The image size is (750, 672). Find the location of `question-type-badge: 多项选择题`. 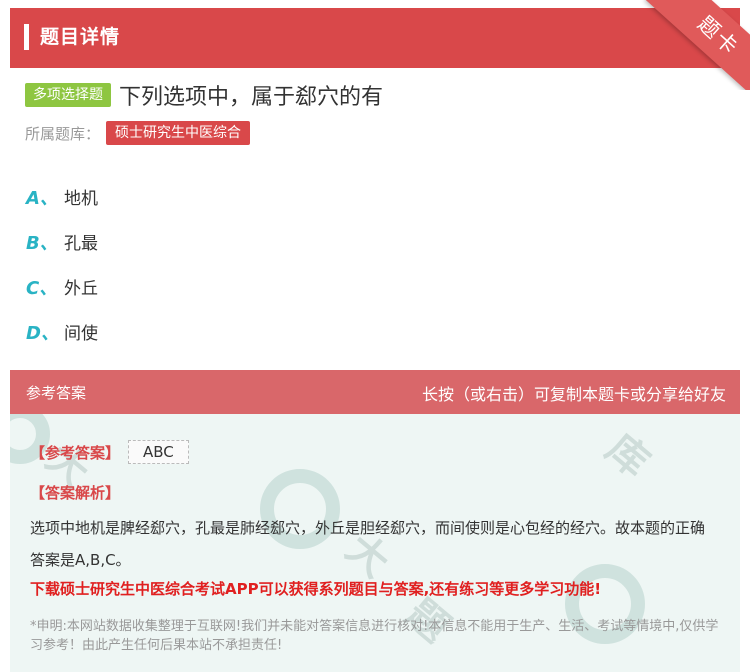

question-type-badge: 多项选择题 is located at coordinates (68, 95).